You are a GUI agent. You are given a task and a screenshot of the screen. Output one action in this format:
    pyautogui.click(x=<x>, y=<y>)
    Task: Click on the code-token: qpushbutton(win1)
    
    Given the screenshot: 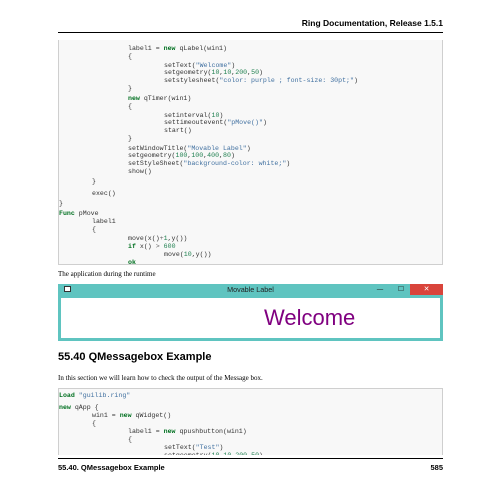 What is the action you would take?
    pyautogui.click(x=211, y=431)
    